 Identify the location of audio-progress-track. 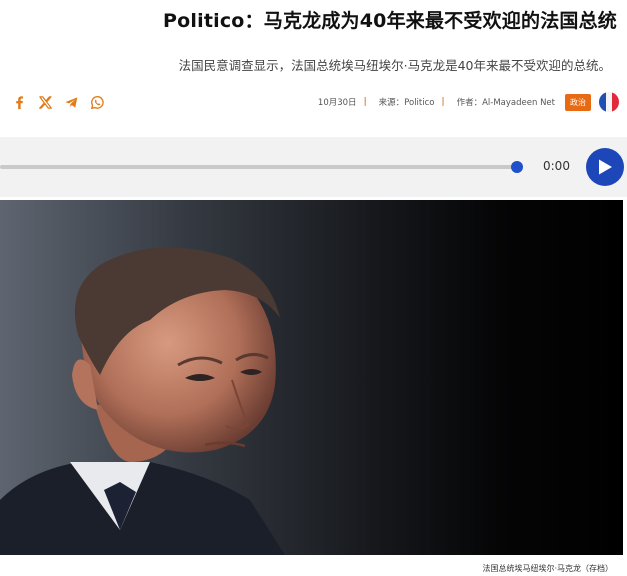
(260, 167).